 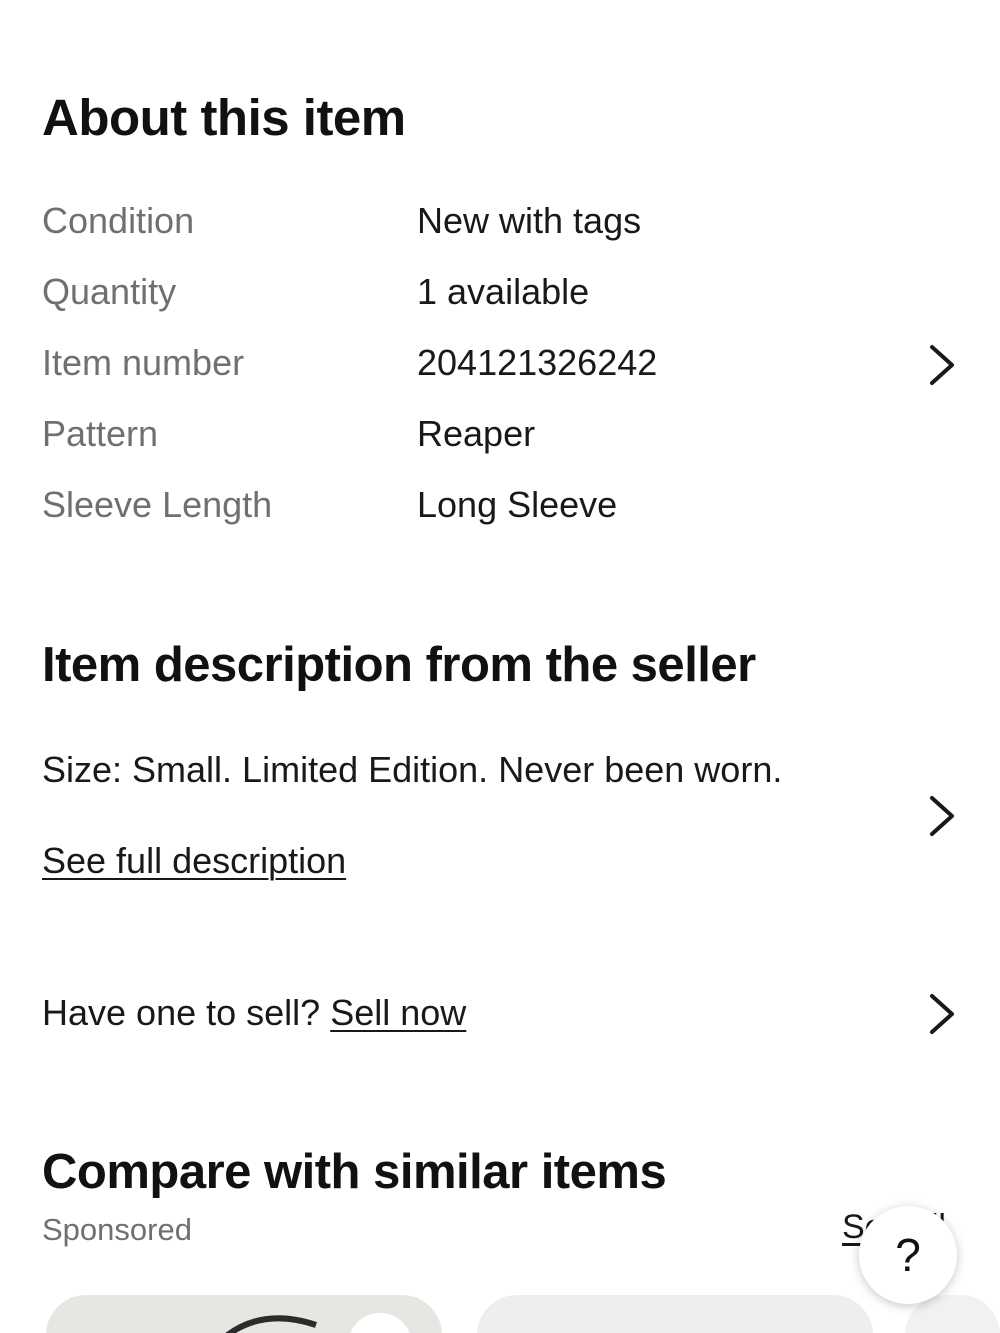 What do you see at coordinates (224, 117) in the screenshot?
I see `about-section-title: About this item` at bounding box center [224, 117].